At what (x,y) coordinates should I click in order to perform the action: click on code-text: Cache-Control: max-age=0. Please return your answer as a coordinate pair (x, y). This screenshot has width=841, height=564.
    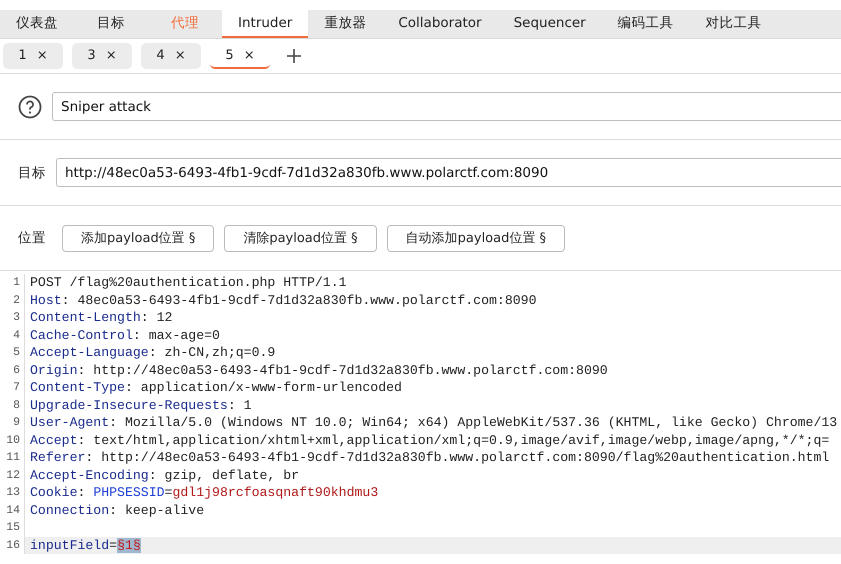
    Looking at the image, I should click on (124, 335).